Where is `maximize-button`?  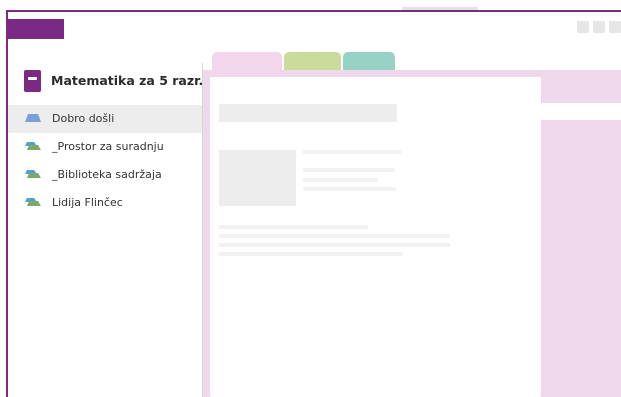 maximize-button is located at coordinates (599, 27).